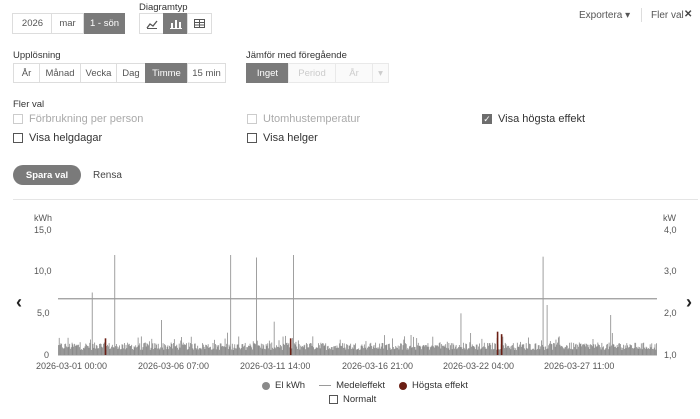 This screenshot has width=700, height=419. What do you see at coordinates (501, 344) in the screenshot?
I see `peak-bar` at bounding box center [501, 344].